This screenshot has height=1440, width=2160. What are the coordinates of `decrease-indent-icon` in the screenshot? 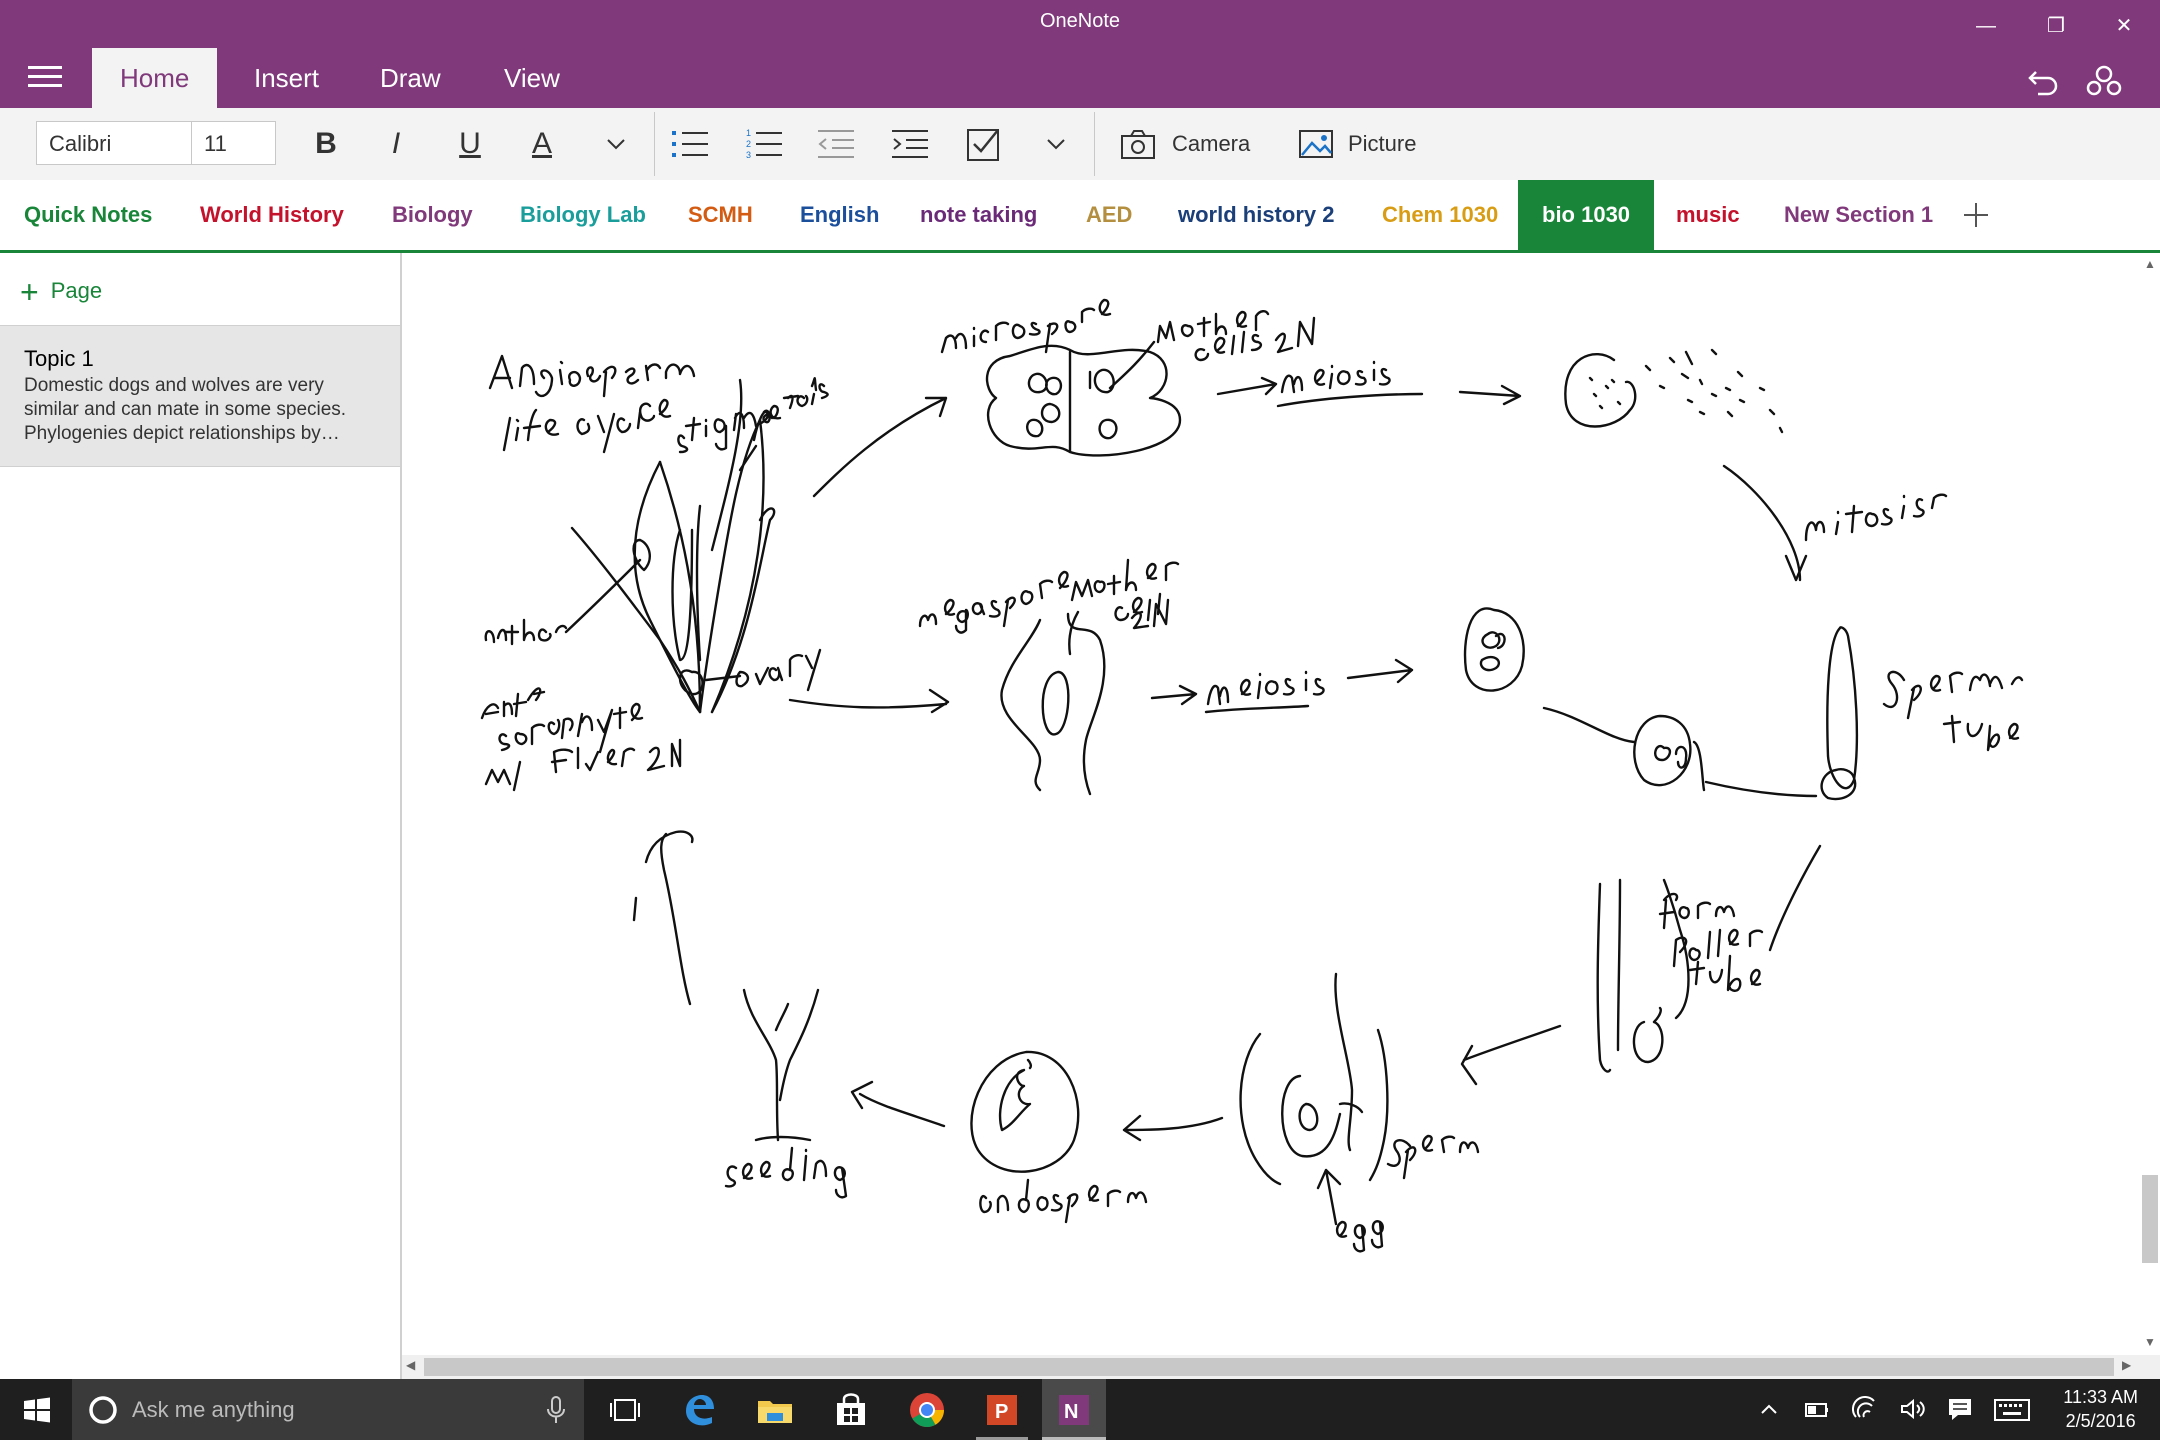 It's located at (836, 144).